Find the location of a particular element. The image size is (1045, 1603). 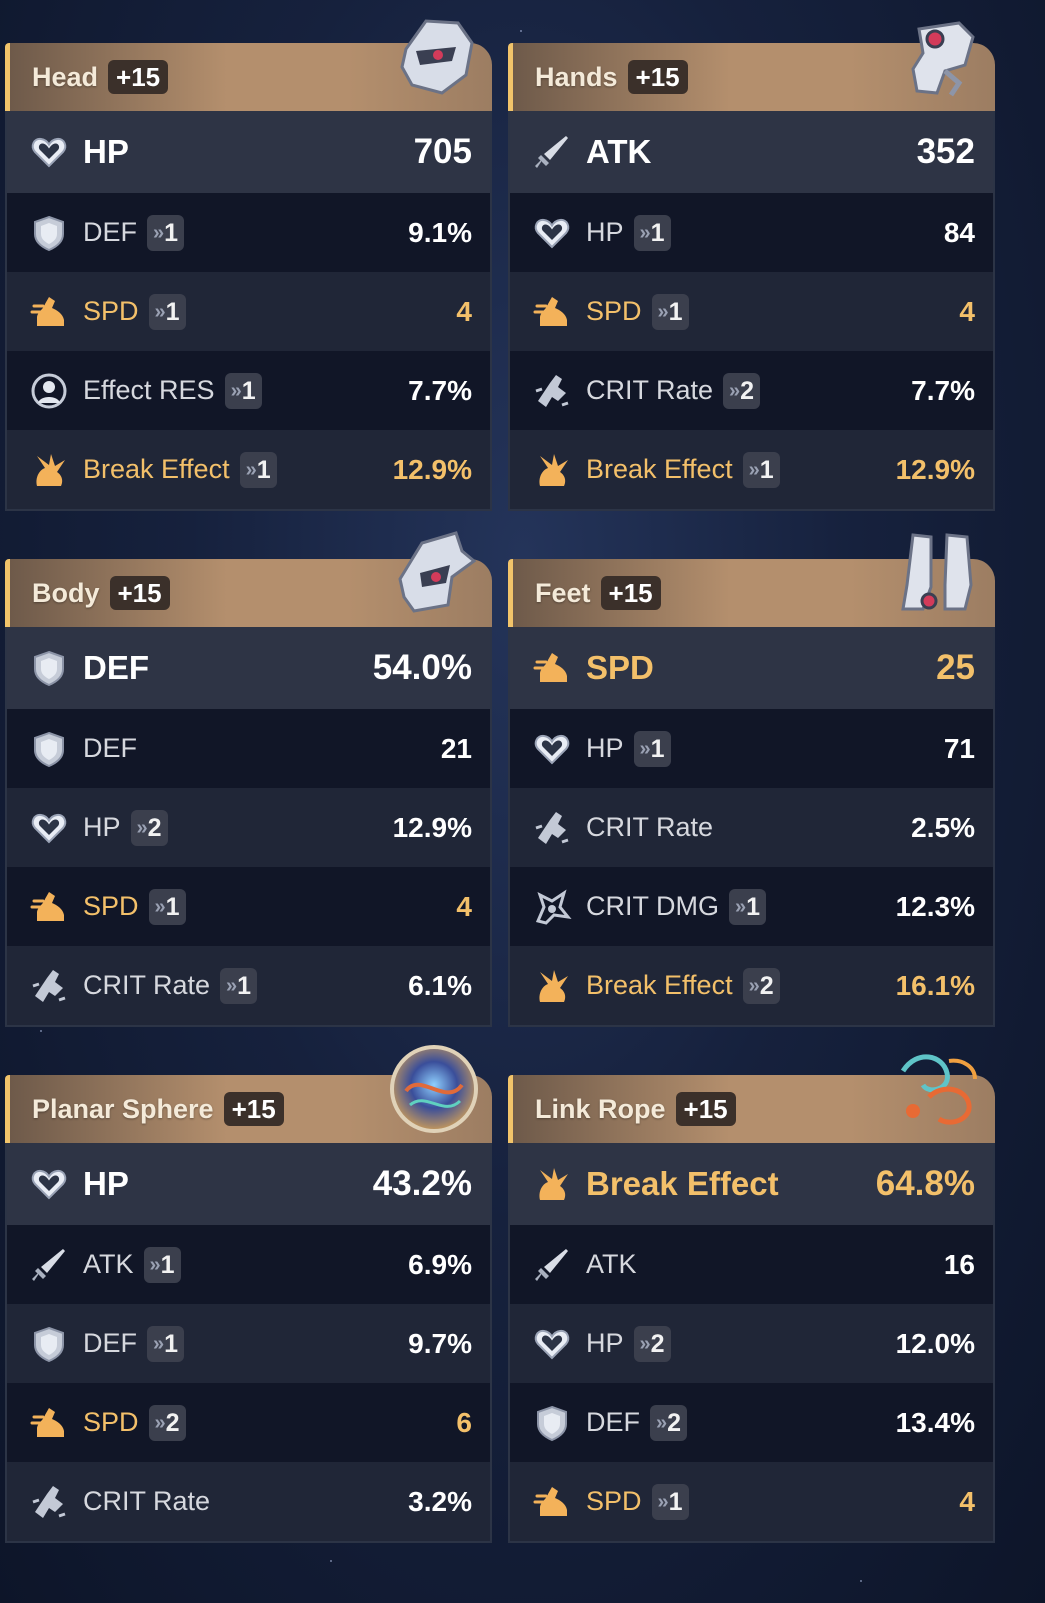

substat-row: Break Effect » 2 16.1% is located at coordinates (751, 985).